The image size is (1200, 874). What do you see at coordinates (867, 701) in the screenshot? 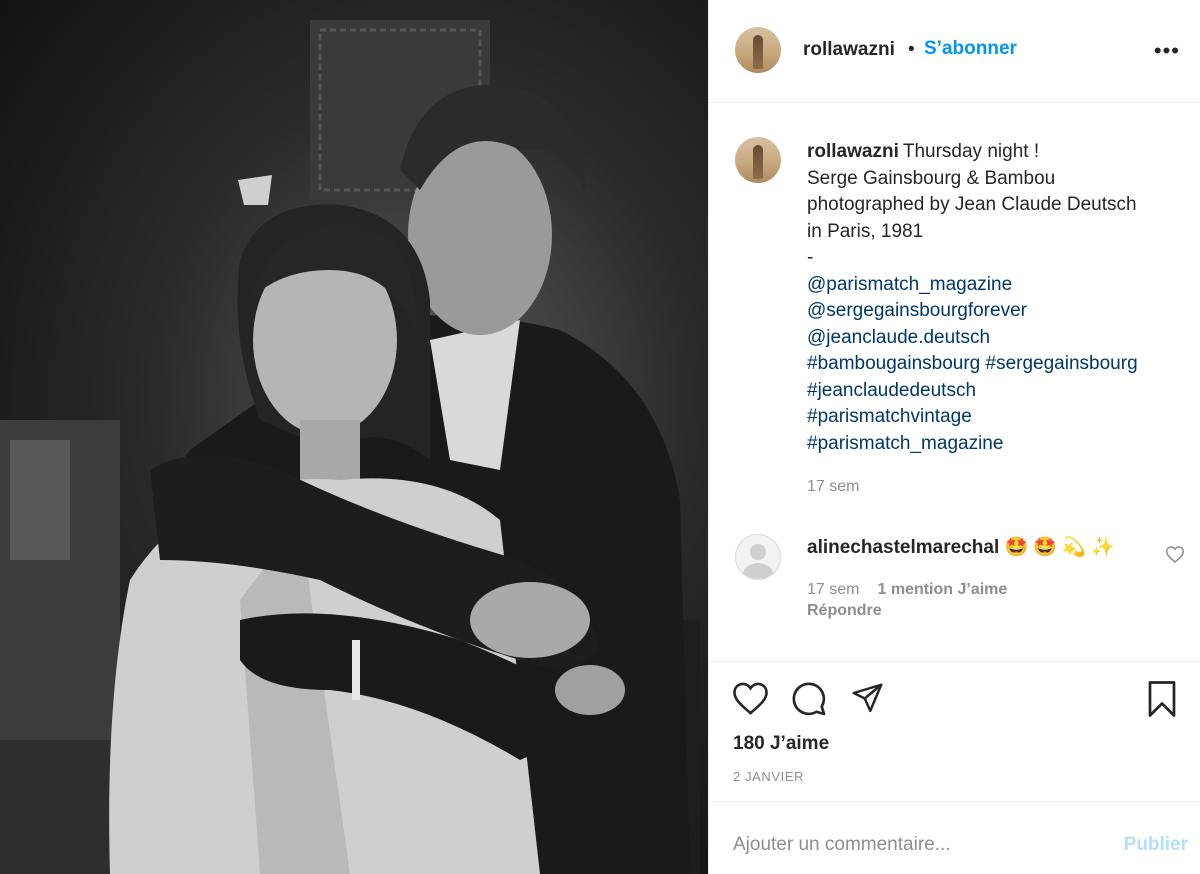
I see `paper-plane-icon` at bounding box center [867, 701].